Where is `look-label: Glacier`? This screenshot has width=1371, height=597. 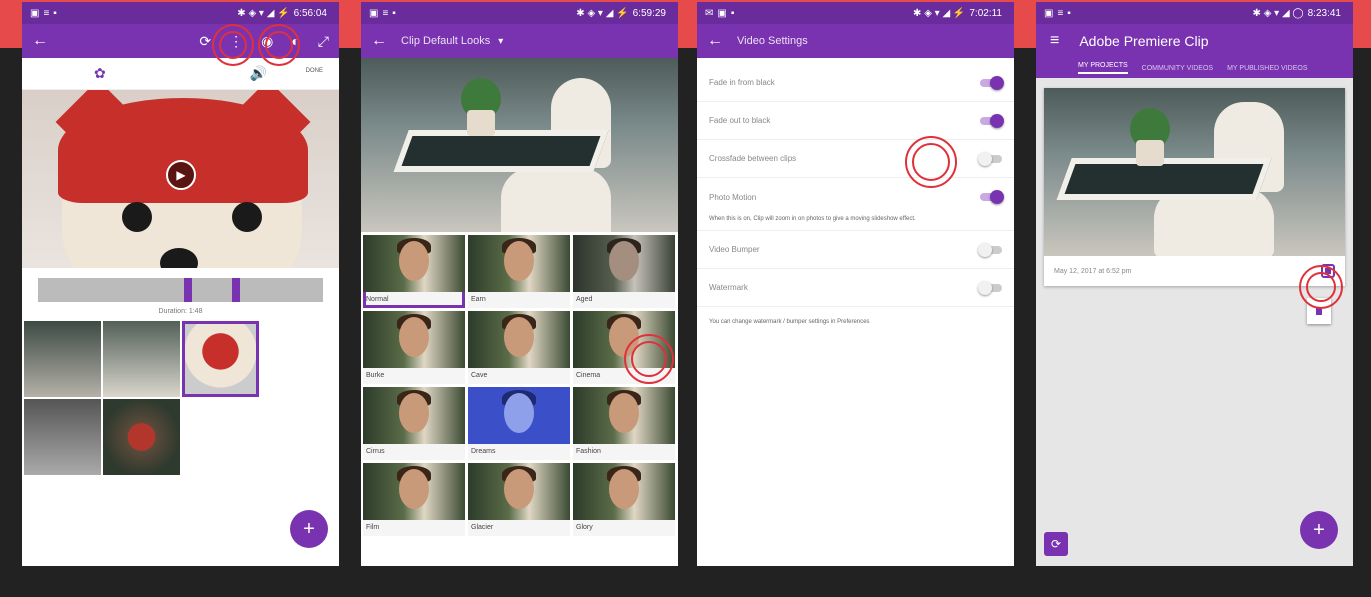 look-label: Glacier is located at coordinates (482, 527).